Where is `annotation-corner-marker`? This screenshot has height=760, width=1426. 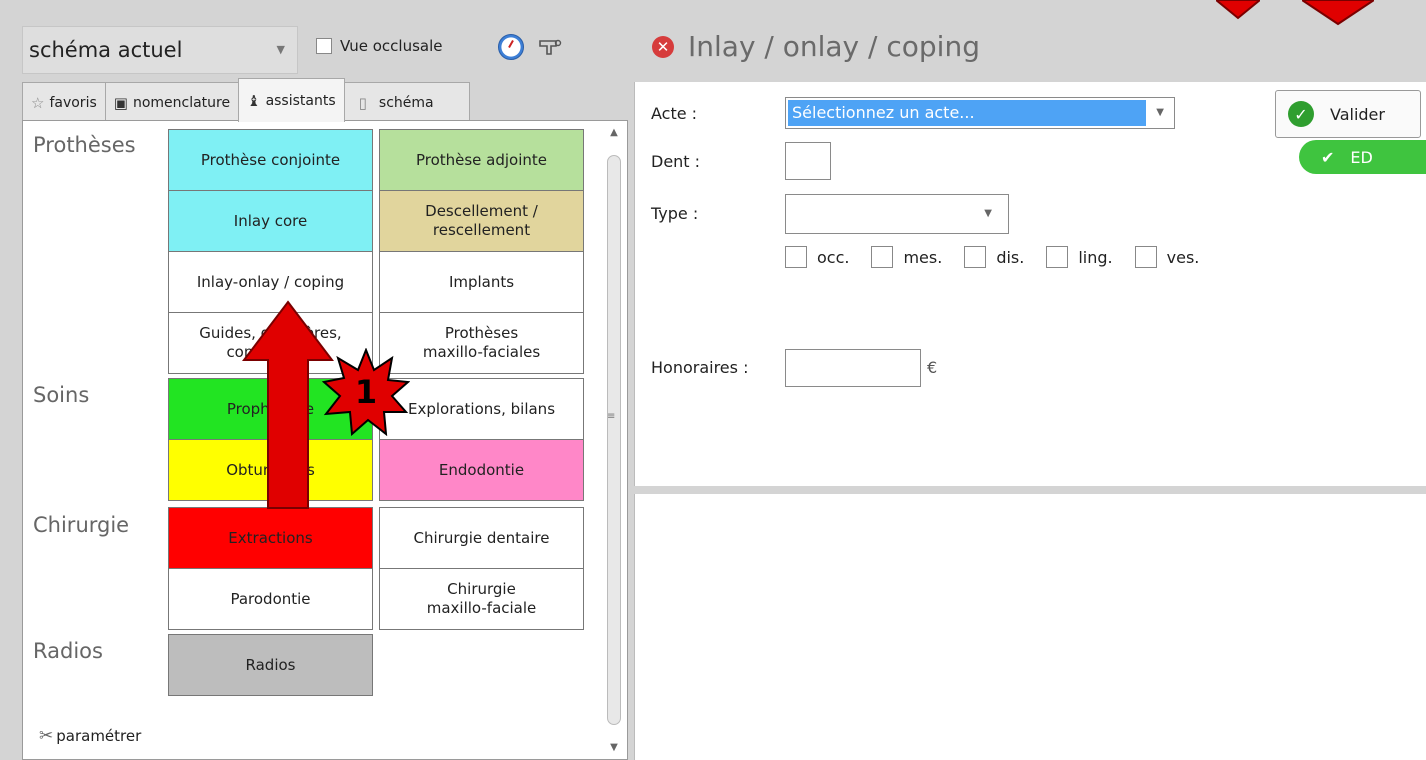 annotation-corner-marker is located at coordinates (1238, 10).